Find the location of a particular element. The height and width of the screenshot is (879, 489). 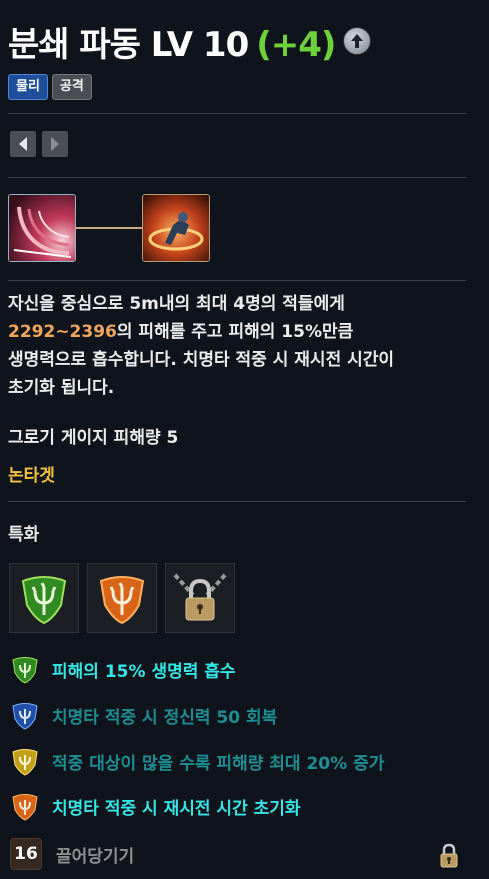

spec-slot-orange is located at coordinates (122, 598).